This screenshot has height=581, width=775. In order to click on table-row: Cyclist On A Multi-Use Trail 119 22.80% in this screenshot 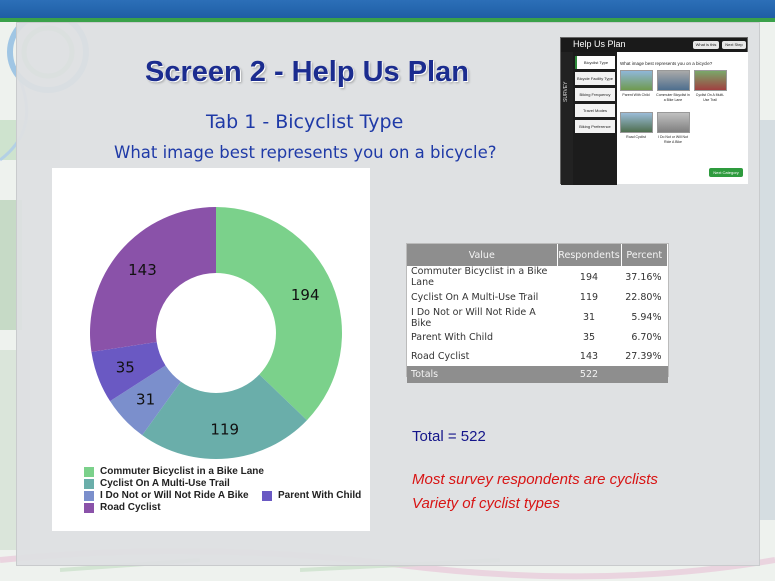, I will do `click(537, 297)`.